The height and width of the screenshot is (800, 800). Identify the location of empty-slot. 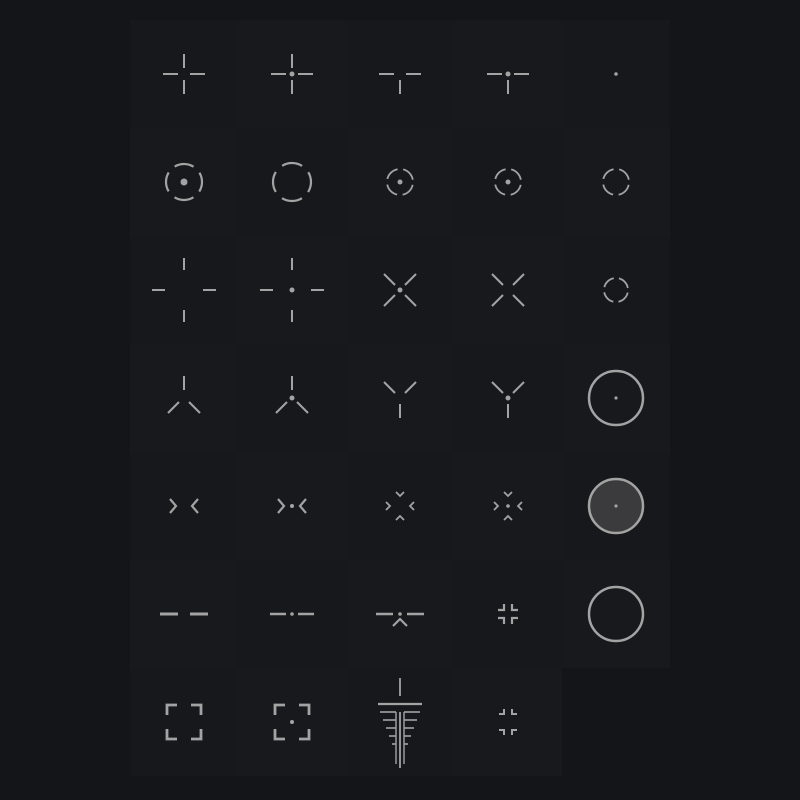
(616, 722).